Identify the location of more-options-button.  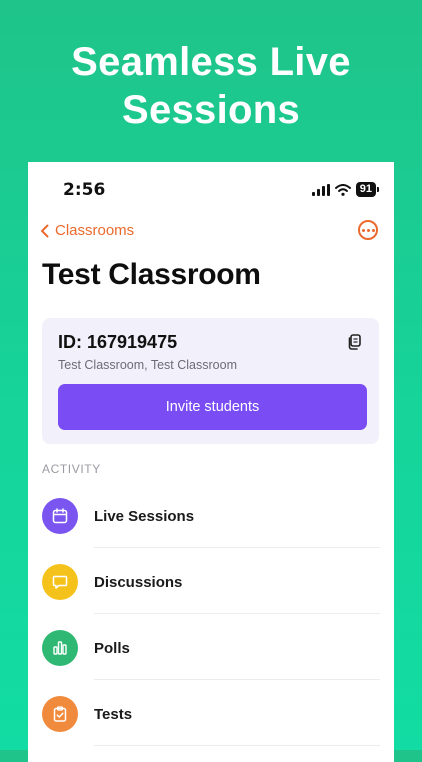
(368, 230).